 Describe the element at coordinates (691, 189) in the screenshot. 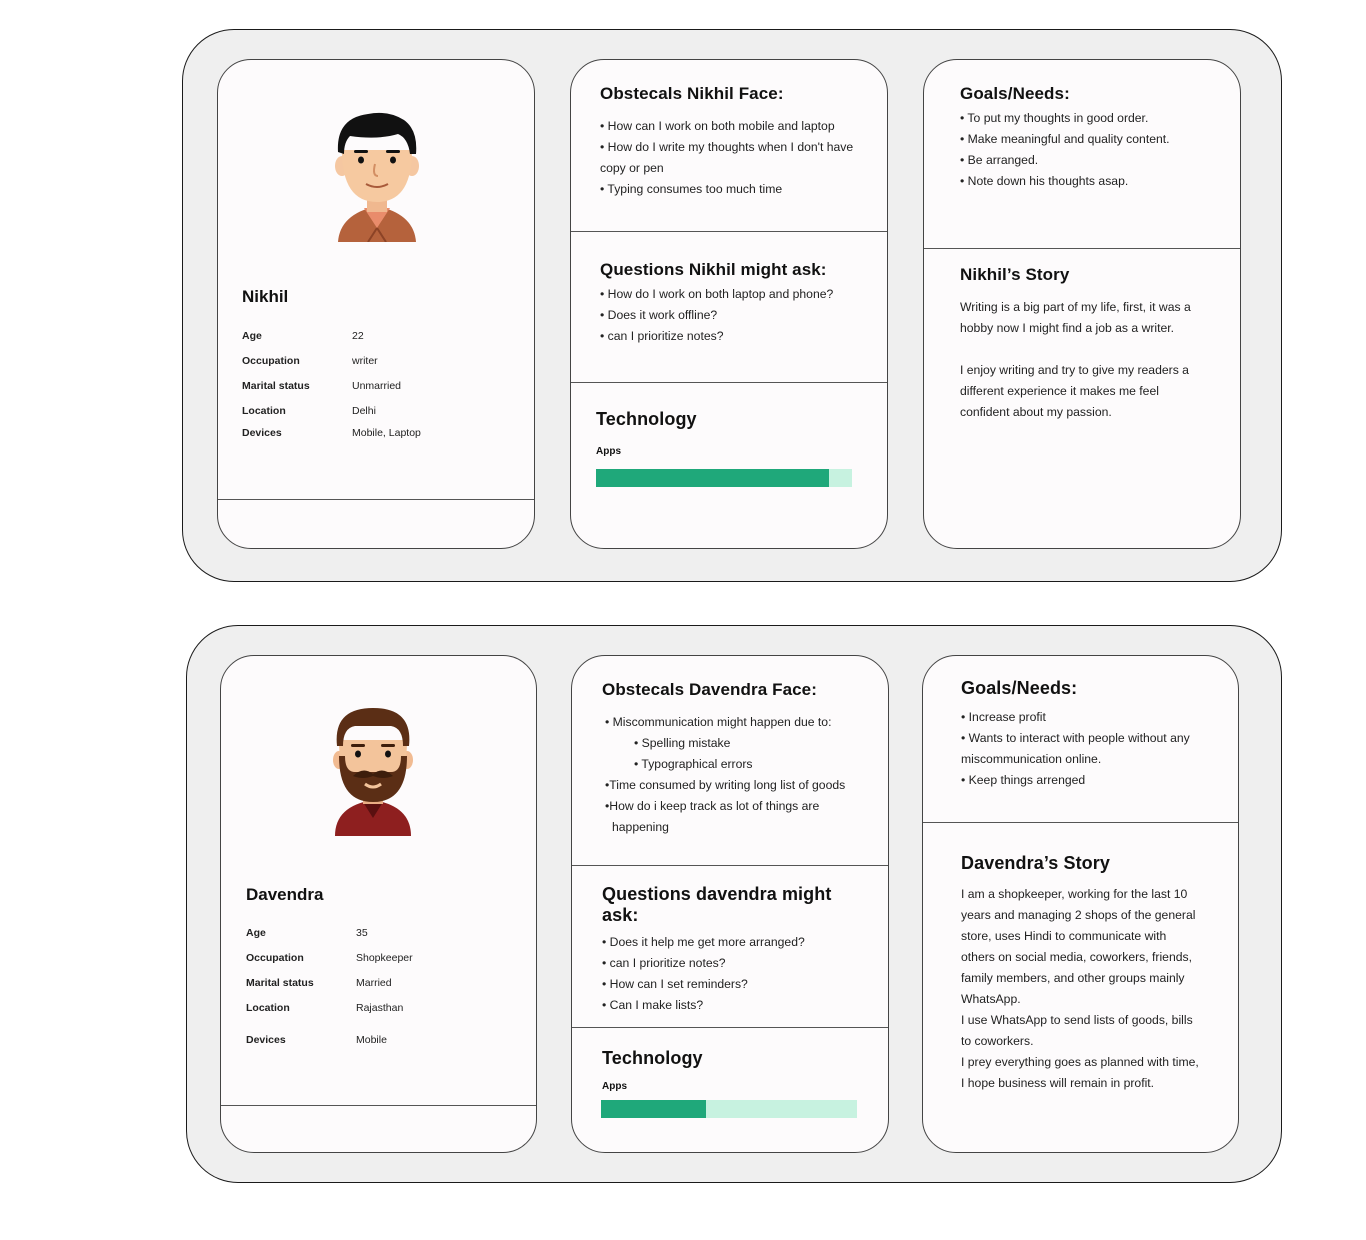

I see `list-item: • Typing consumes too much time` at that location.